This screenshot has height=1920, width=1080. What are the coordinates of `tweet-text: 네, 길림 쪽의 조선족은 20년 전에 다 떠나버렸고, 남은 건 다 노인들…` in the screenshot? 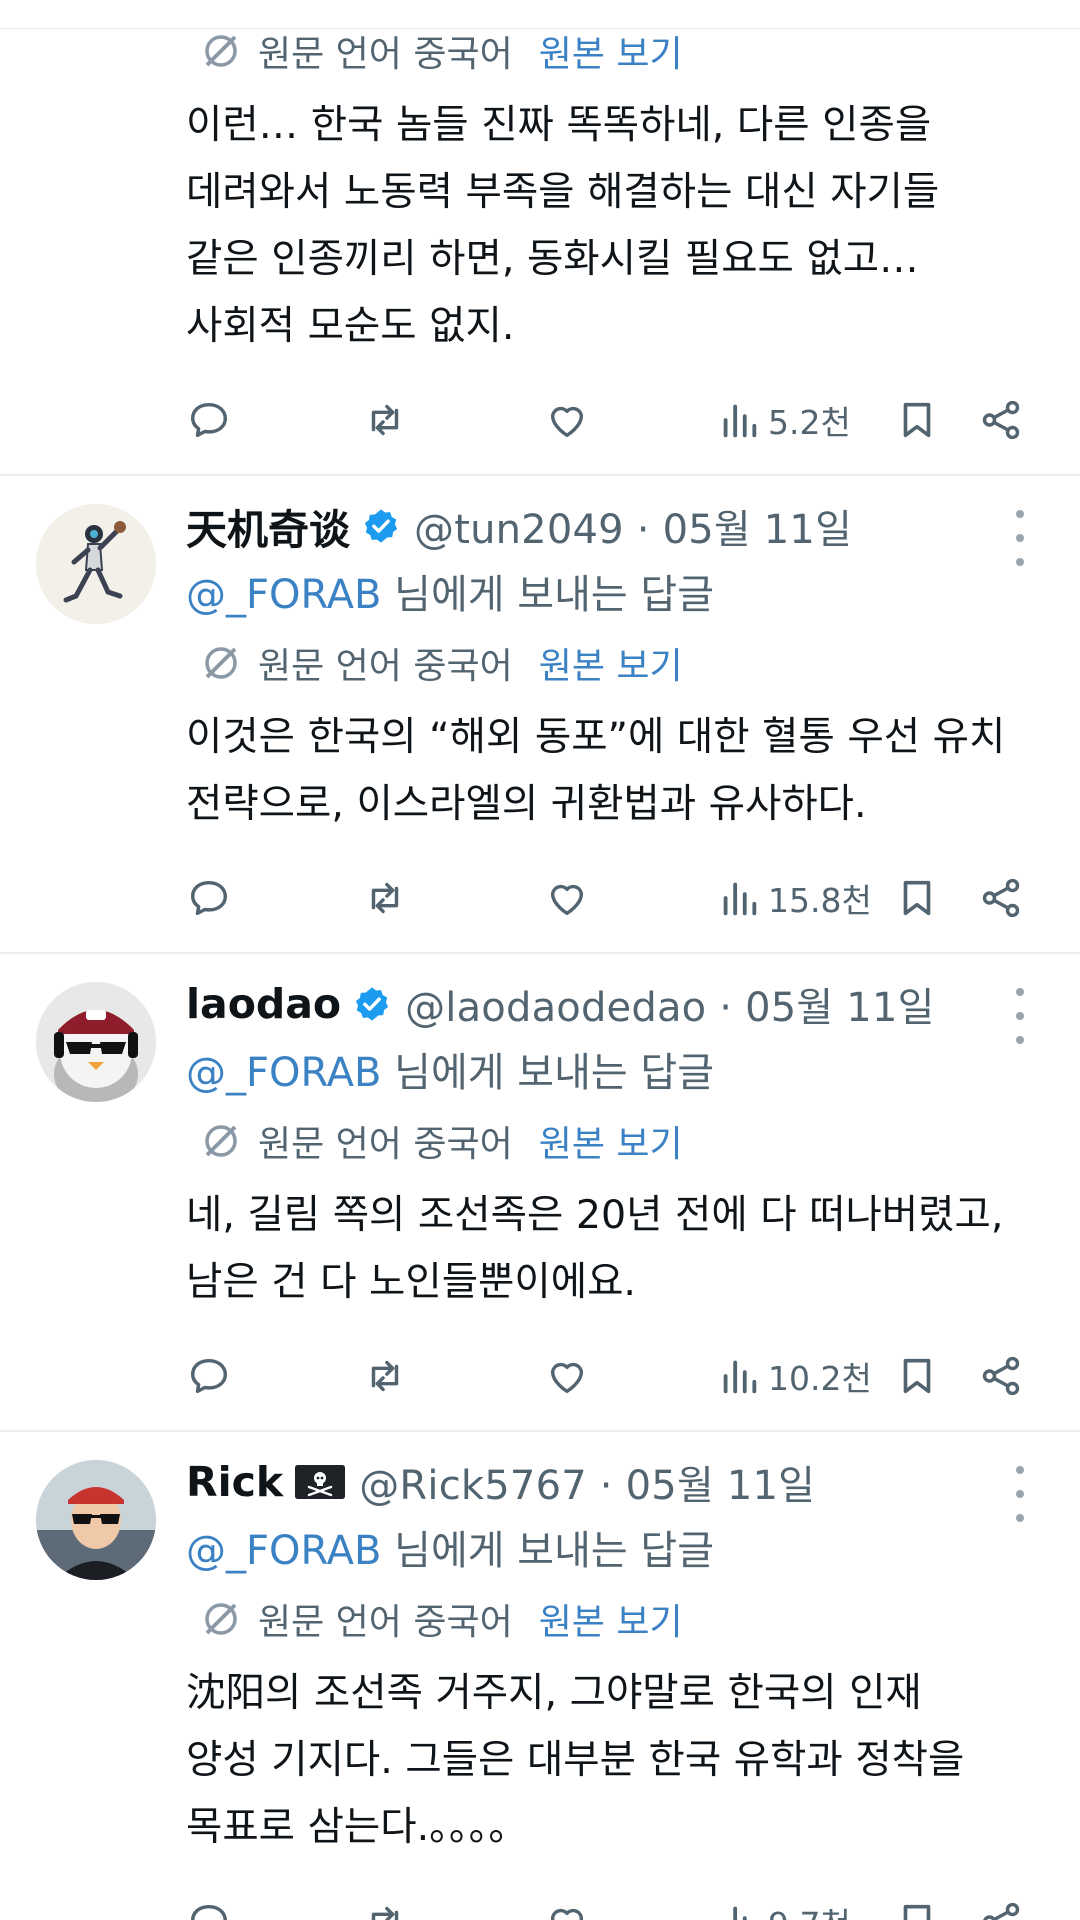 It's located at (595, 1248).